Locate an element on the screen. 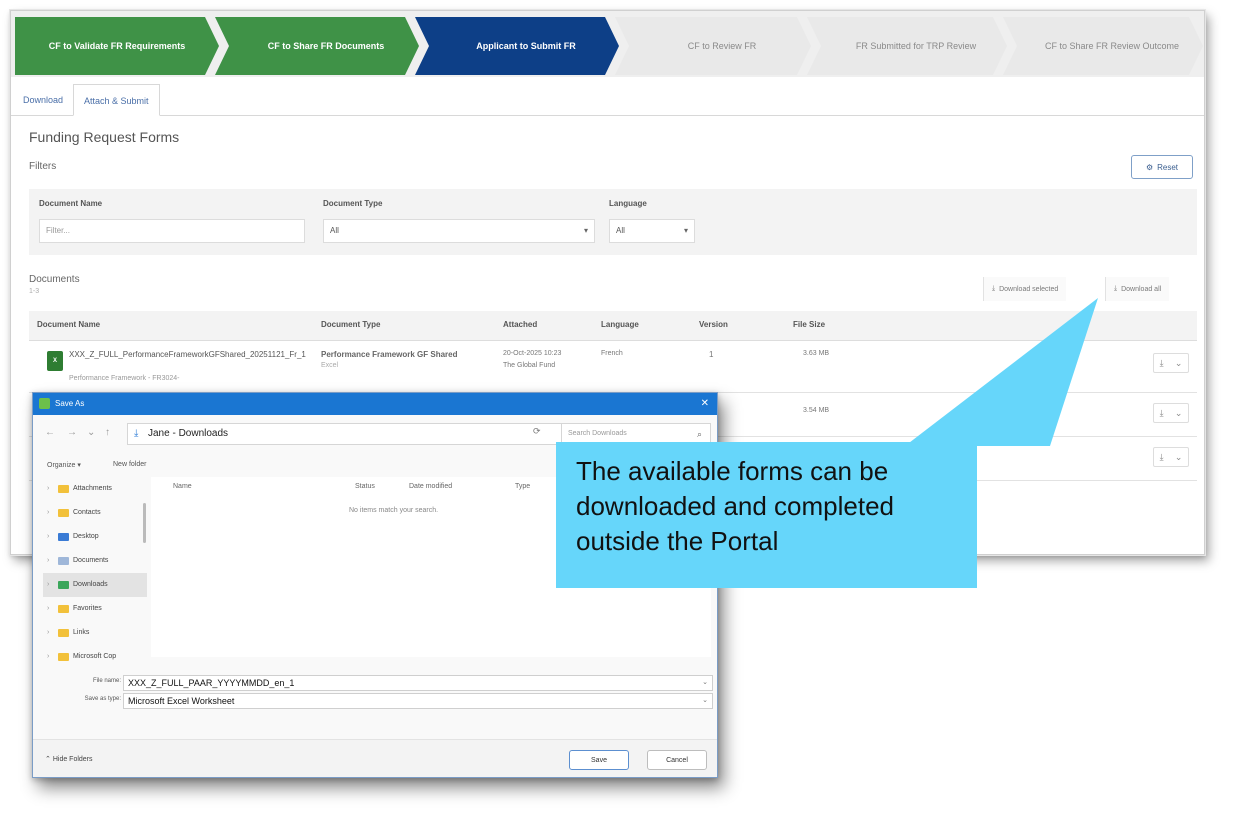 This screenshot has height=829, width=1235. callout-pointer is located at coordinates (1001, 372).